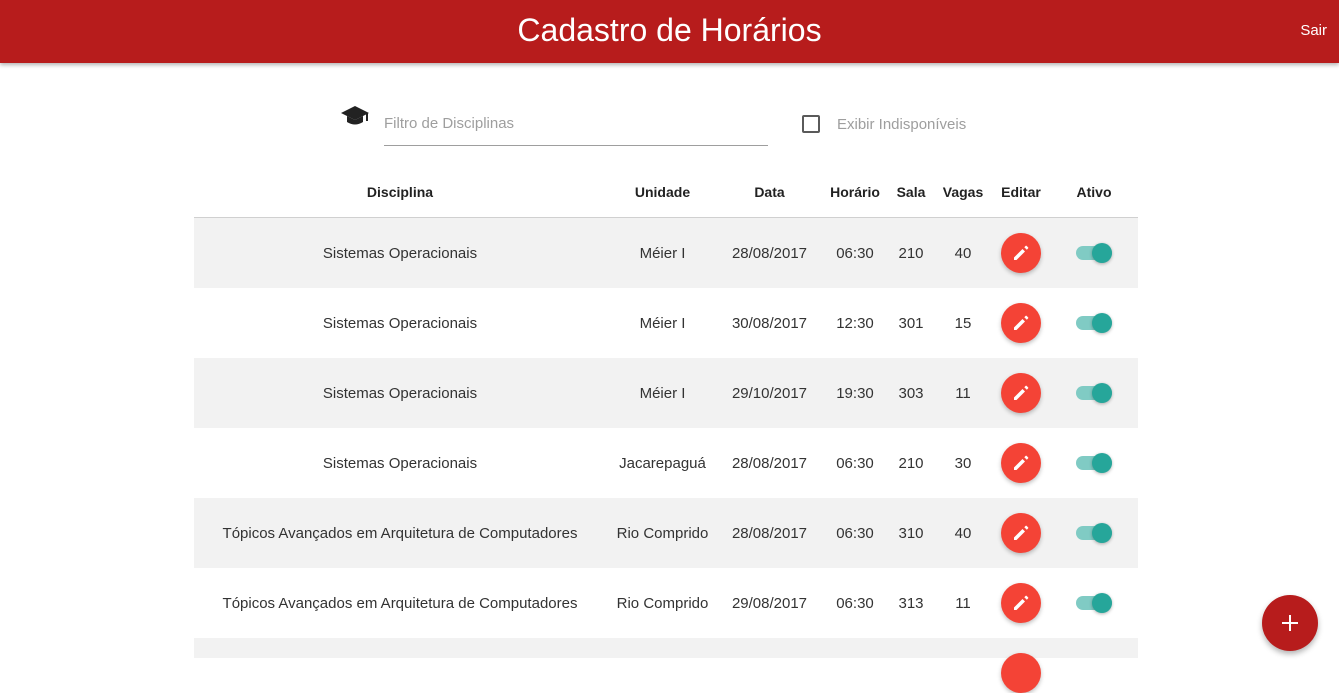 Image resolution: width=1339 pixels, height=693 pixels. Describe the element at coordinates (811, 124) in the screenshot. I see `show-unavailable-checkbox` at that location.